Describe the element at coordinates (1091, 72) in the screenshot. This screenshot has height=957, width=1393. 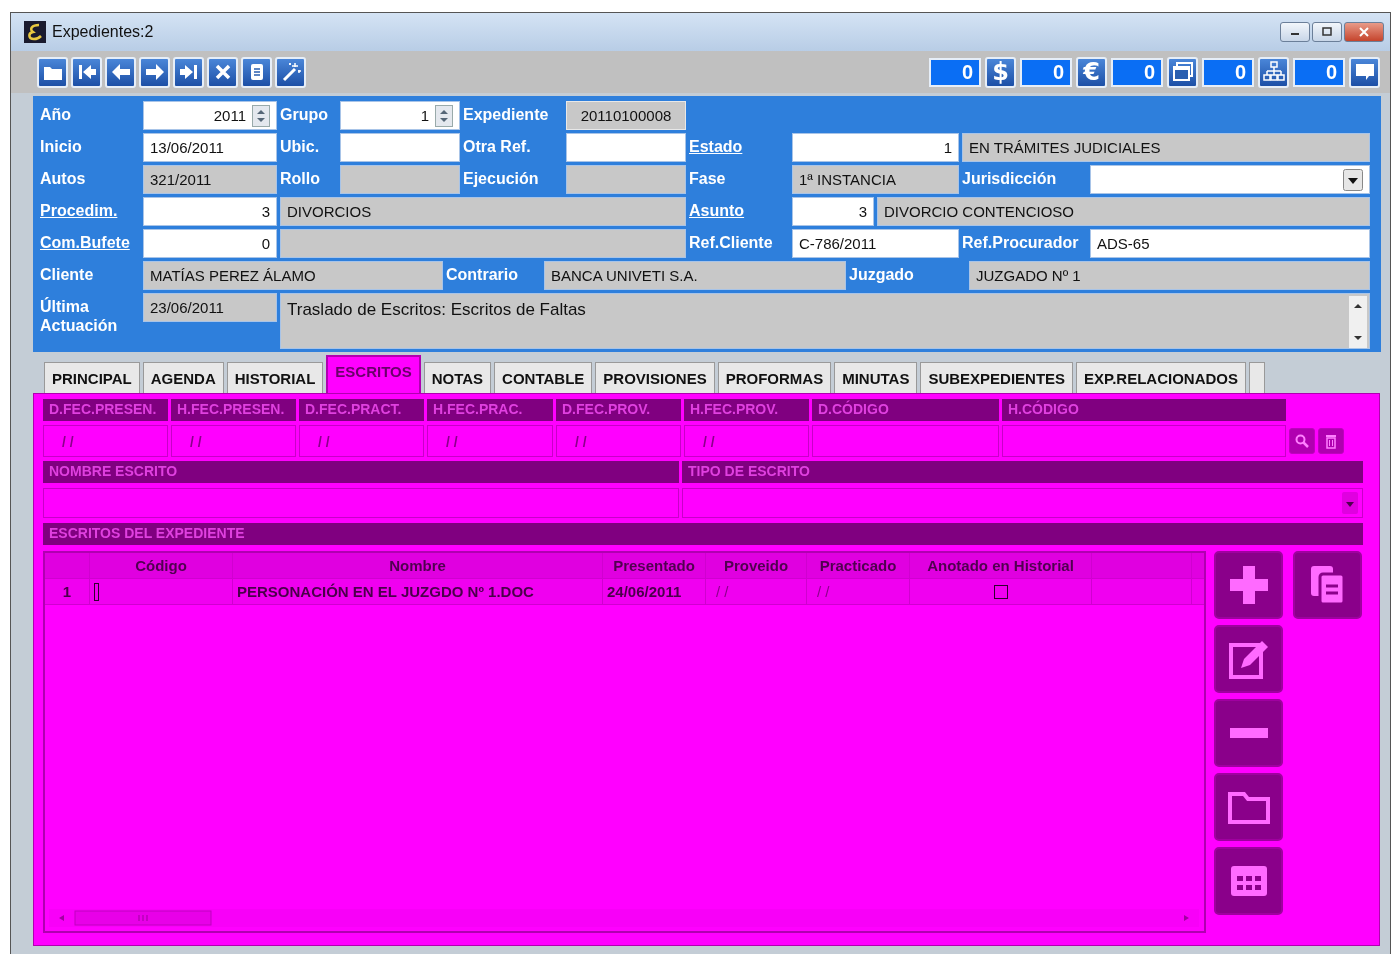
I see `currency-button: €` at that location.